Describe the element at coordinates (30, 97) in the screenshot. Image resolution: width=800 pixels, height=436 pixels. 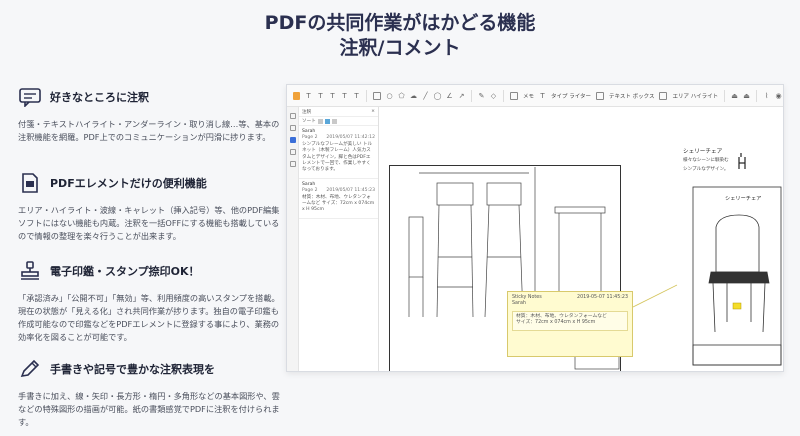
I see `comment-bubble-icon` at that location.